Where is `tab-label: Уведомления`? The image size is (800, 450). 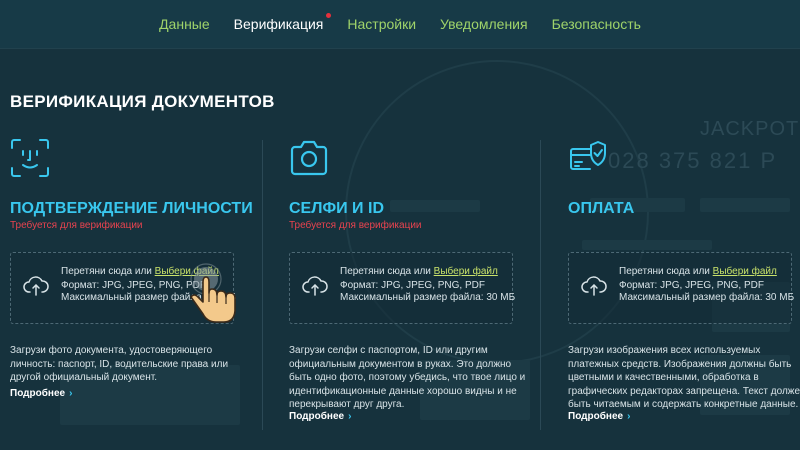
tab-label: Уведомления is located at coordinates (484, 24).